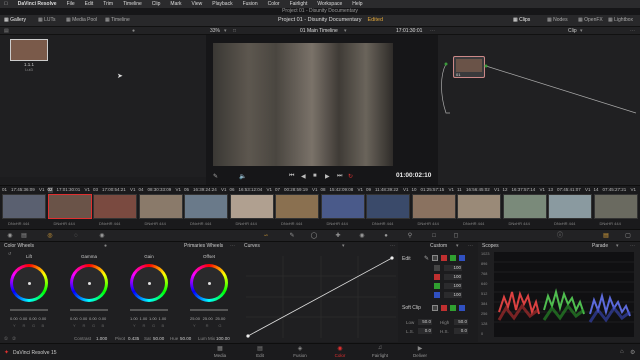 This screenshot has width=640, height=360. Describe the element at coordinates (444, 308) in the screenshot. I see `softclip-red-swatch` at that location.